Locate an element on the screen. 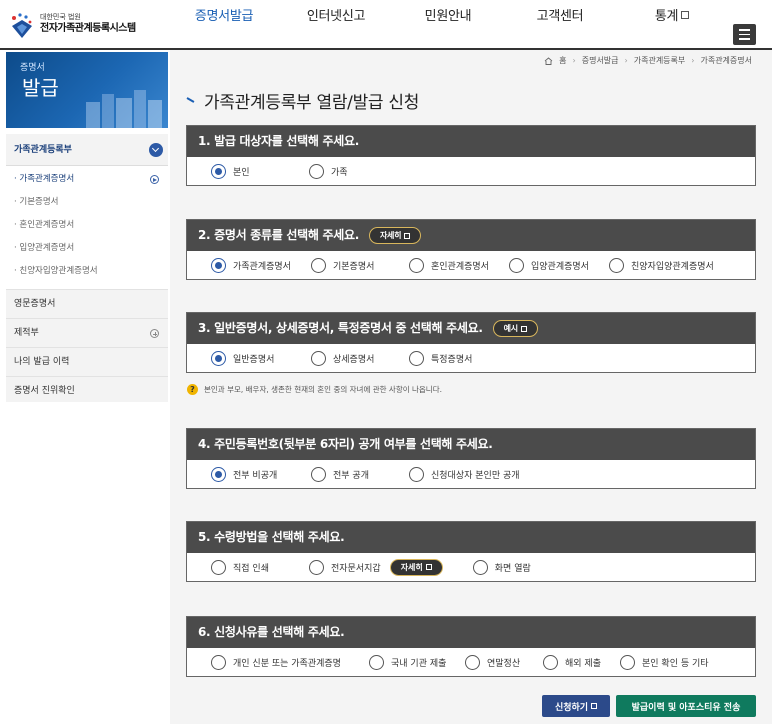 The height and width of the screenshot is (724, 772). option-label: 전부 공개 is located at coordinates (351, 475).